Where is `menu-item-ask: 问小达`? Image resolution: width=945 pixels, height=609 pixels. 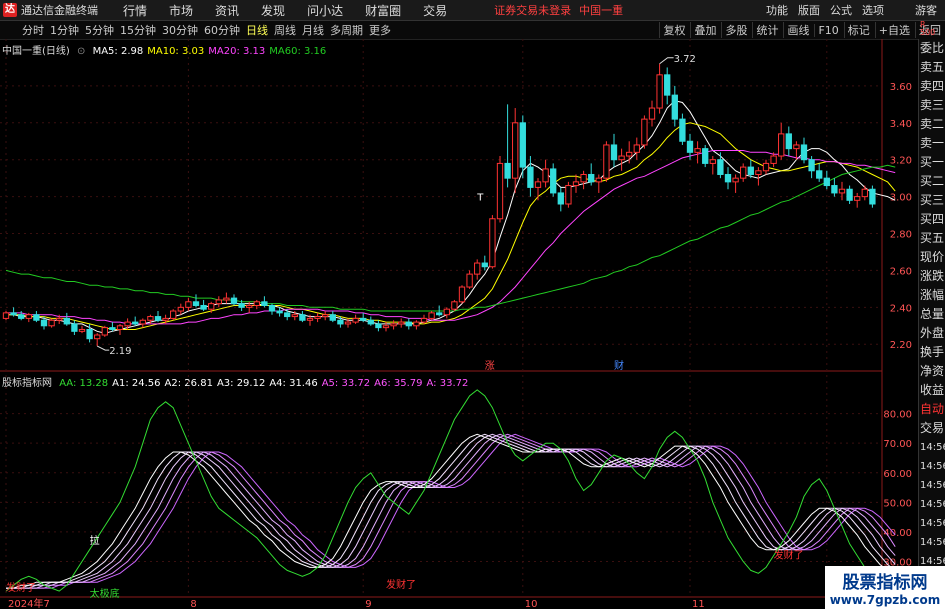 menu-item-ask: 问小达 is located at coordinates (325, 10).